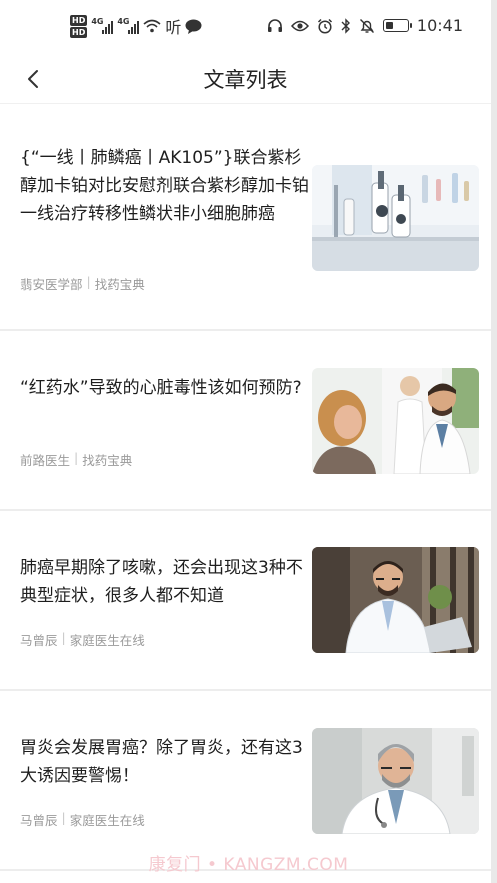 This screenshot has height=883, width=497. I want to click on scroll-edge, so click(494, 441).